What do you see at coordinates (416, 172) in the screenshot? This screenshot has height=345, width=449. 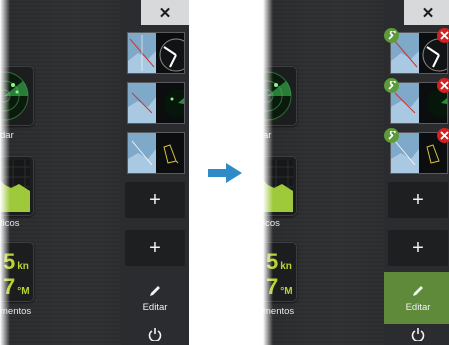 I see `favorites-panel: ✕ + + Editar` at bounding box center [416, 172].